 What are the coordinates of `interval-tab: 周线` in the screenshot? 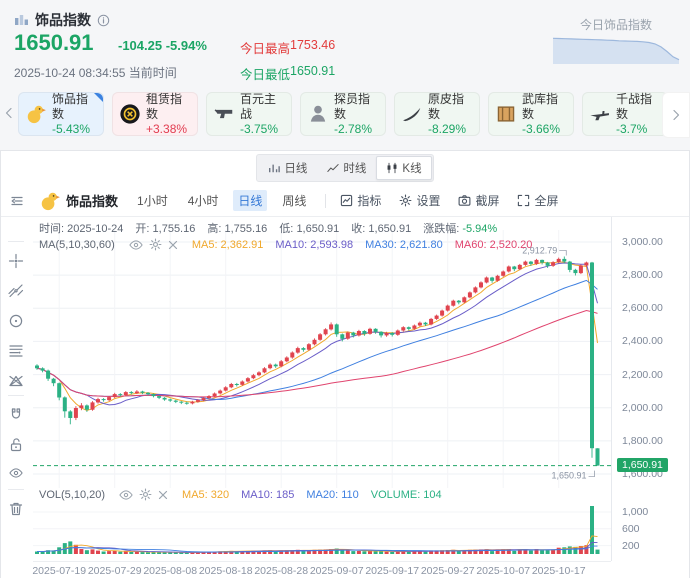 It's located at (294, 200).